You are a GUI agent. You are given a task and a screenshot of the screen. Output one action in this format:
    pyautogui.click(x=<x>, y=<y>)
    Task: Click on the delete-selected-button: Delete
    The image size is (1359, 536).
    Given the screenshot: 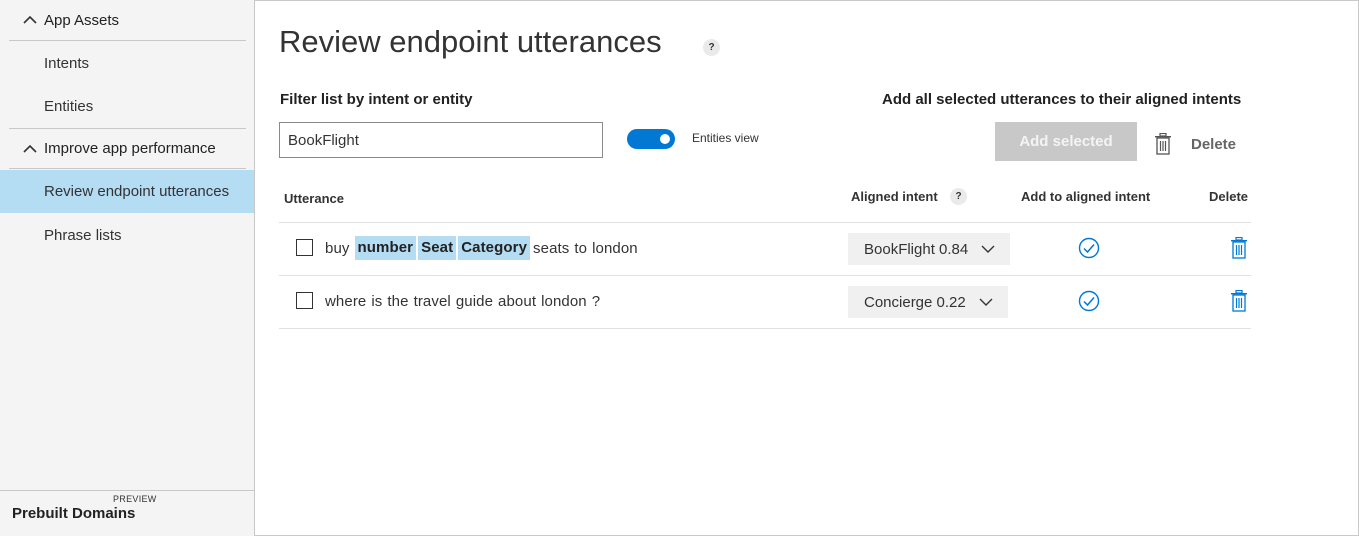 What is the action you would take?
    pyautogui.click(x=1195, y=144)
    